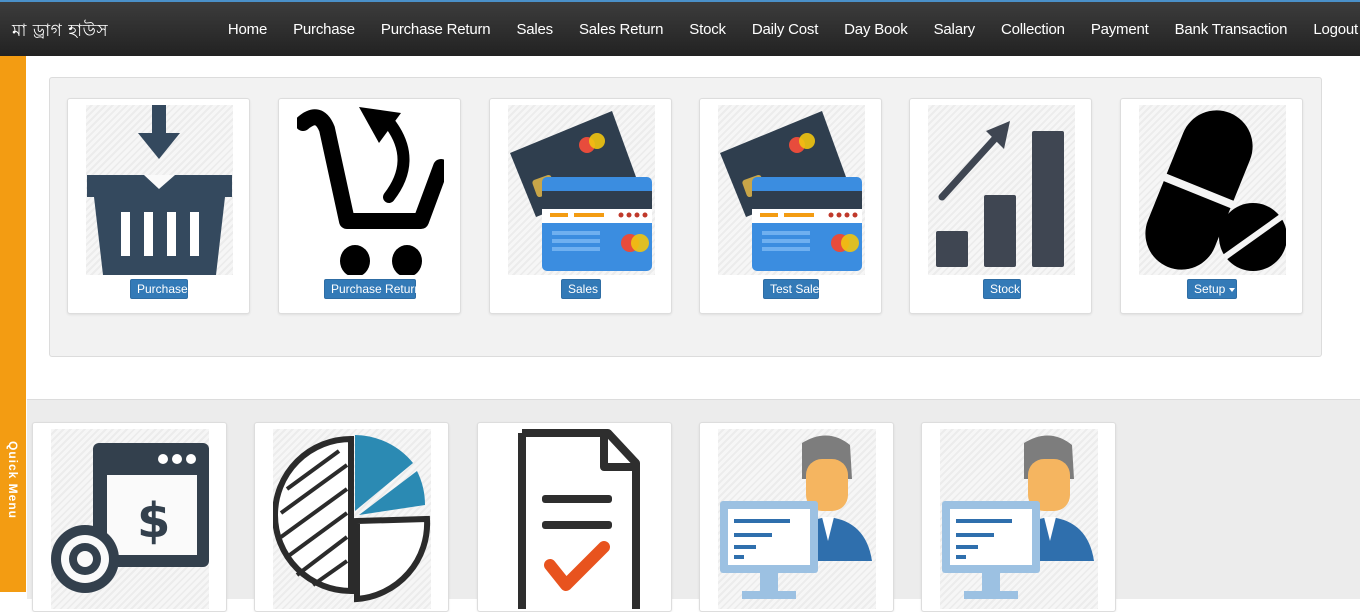 The image size is (1360, 612). What do you see at coordinates (159, 289) in the screenshot?
I see `purchase-button: Purchase` at bounding box center [159, 289].